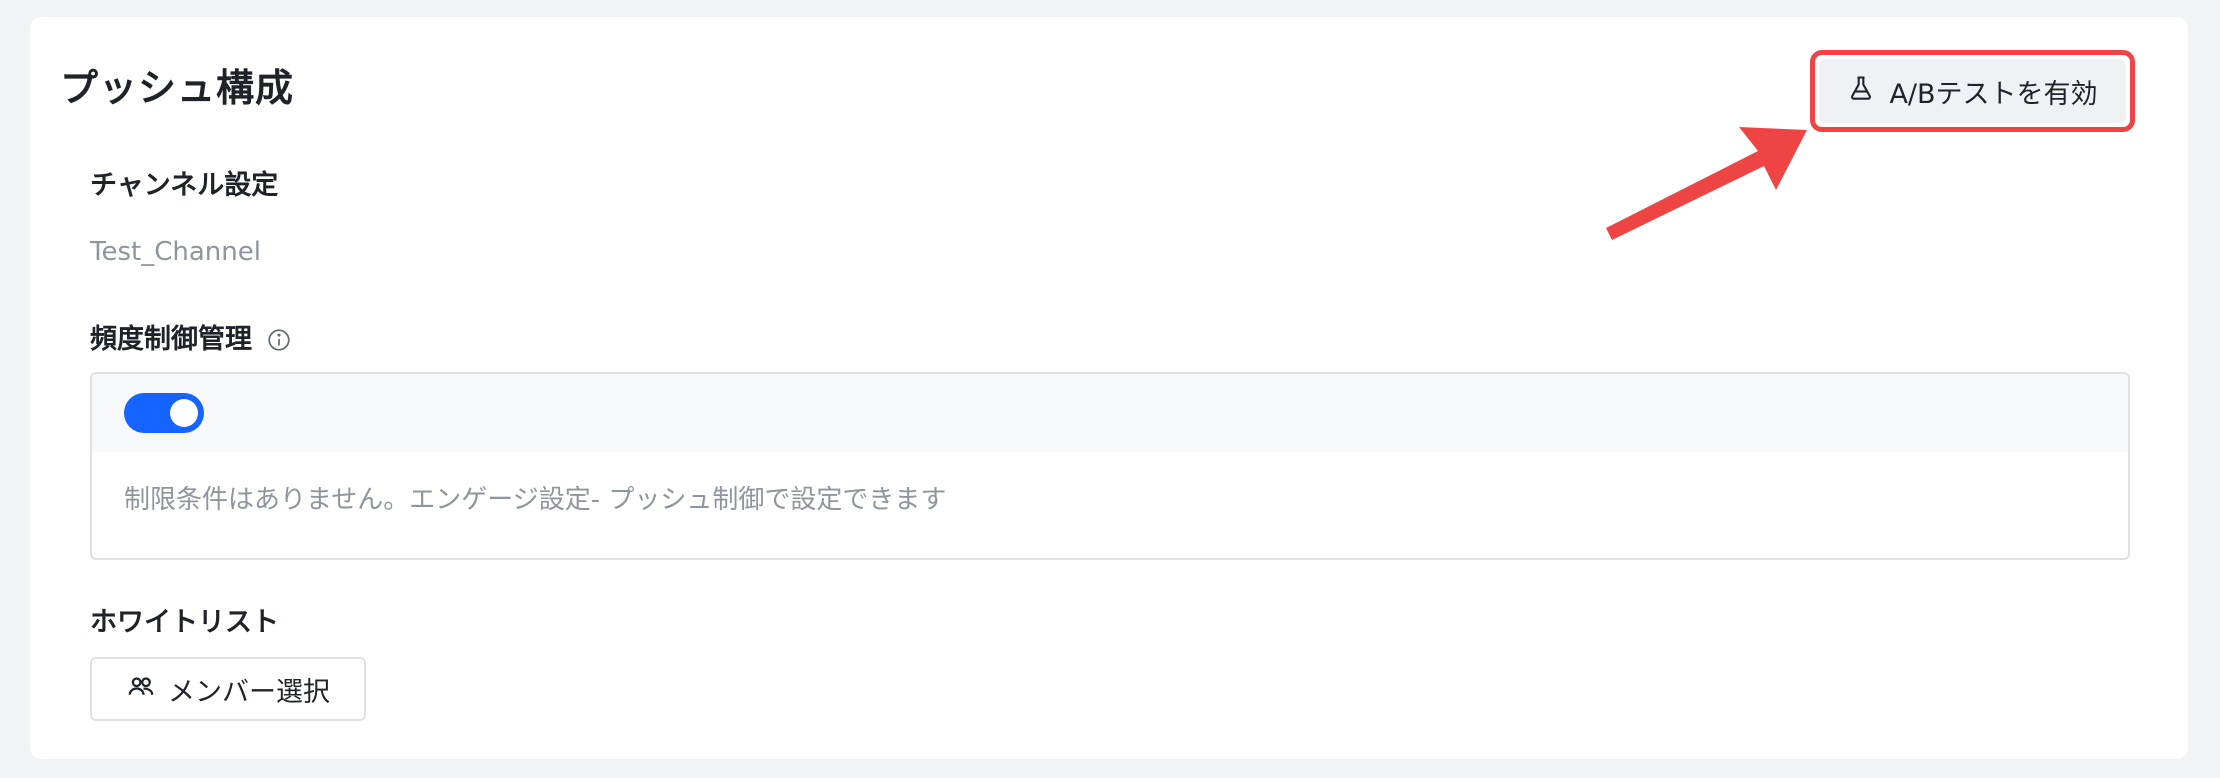 This screenshot has height=778, width=2220. What do you see at coordinates (175, 252) in the screenshot?
I see `channel-value: Test_Channel` at bounding box center [175, 252].